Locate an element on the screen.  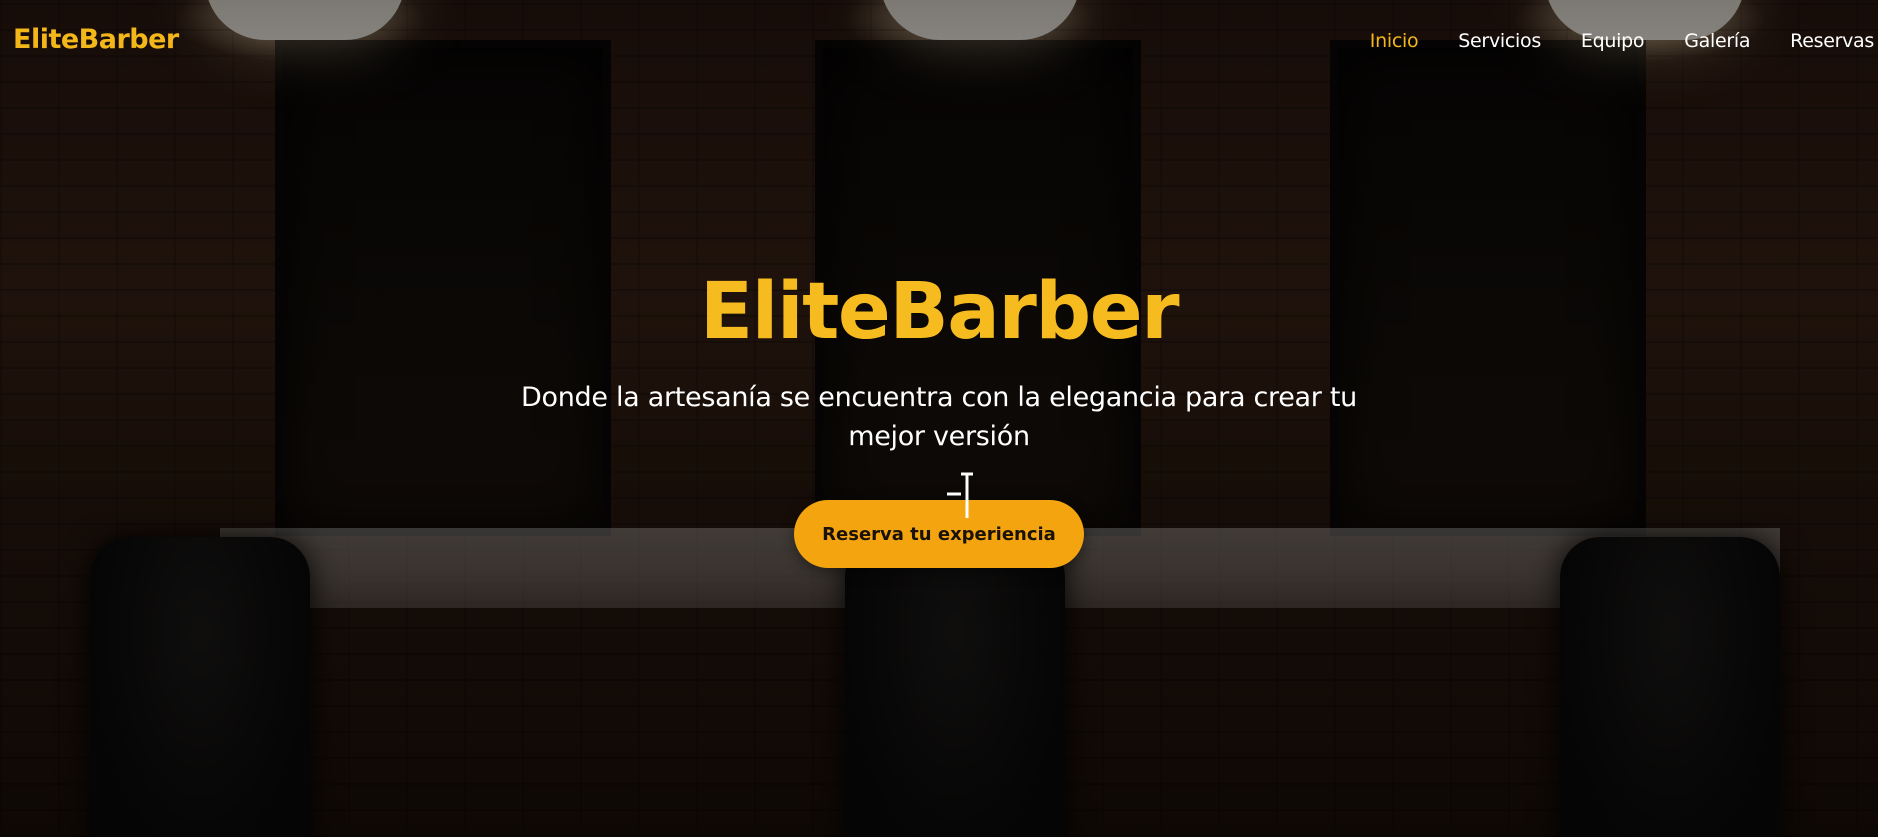
nav-links: Inicio Servicios Equipo Galería Reservas is located at coordinates (1602, 41).